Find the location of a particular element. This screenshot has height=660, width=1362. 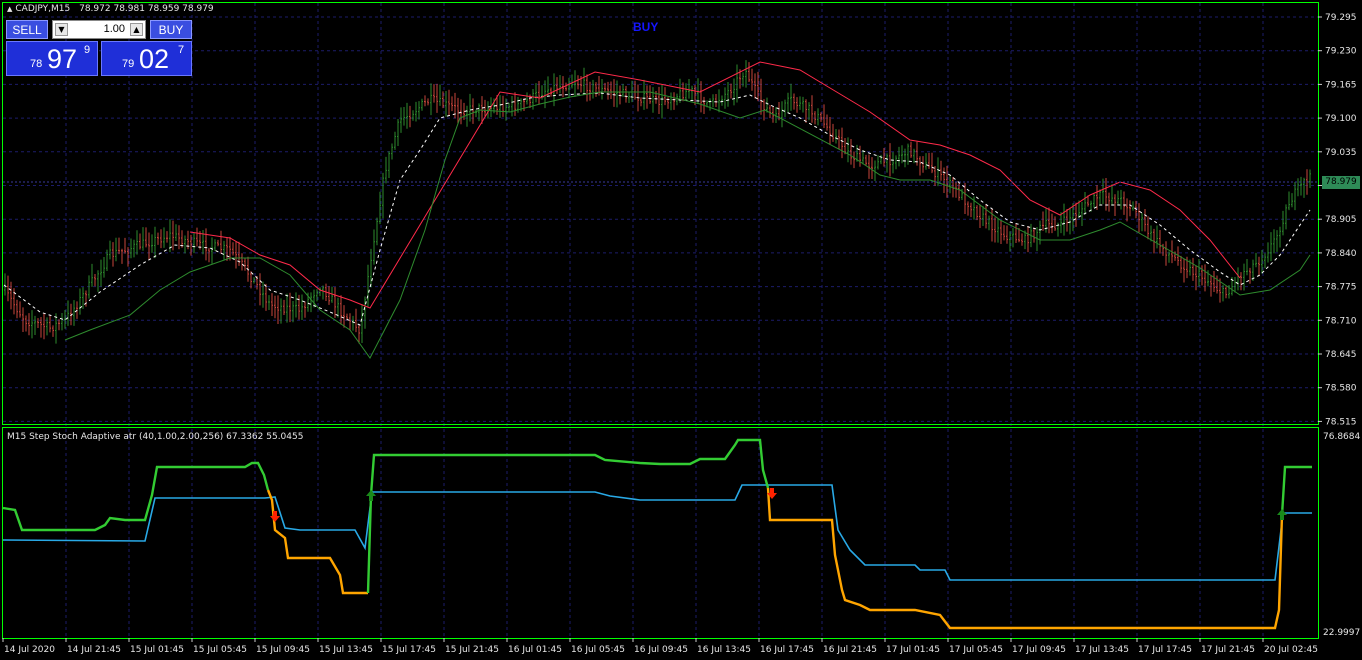

time-tick-label: 15 Jul 13:45 is located at coordinates (346, 650).